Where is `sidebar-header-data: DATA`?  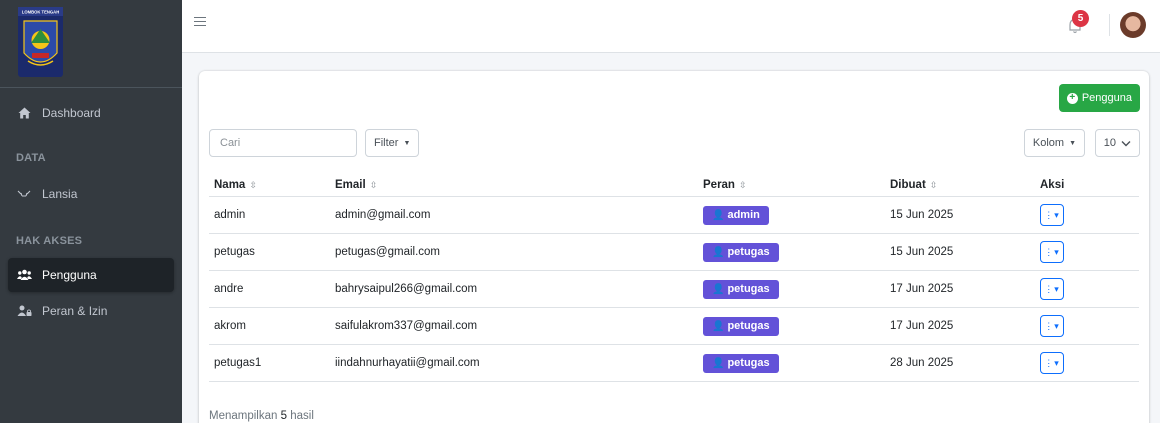
sidebar-header-data: DATA is located at coordinates (31, 158).